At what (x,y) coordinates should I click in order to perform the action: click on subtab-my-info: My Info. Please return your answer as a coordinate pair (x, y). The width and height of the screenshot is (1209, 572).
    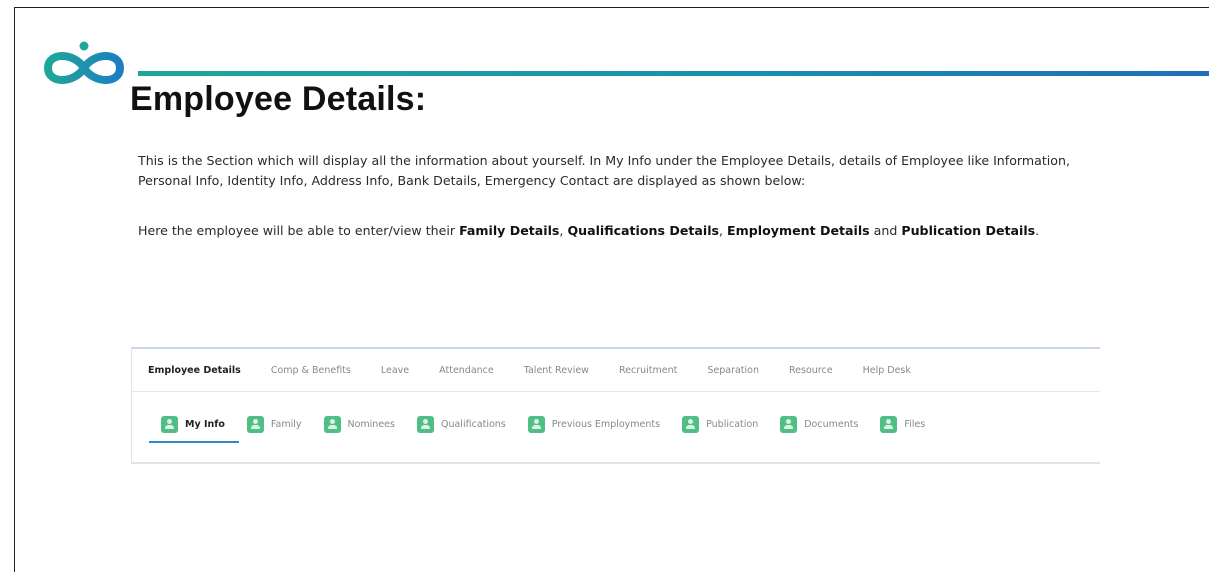
    Looking at the image, I should click on (194, 427).